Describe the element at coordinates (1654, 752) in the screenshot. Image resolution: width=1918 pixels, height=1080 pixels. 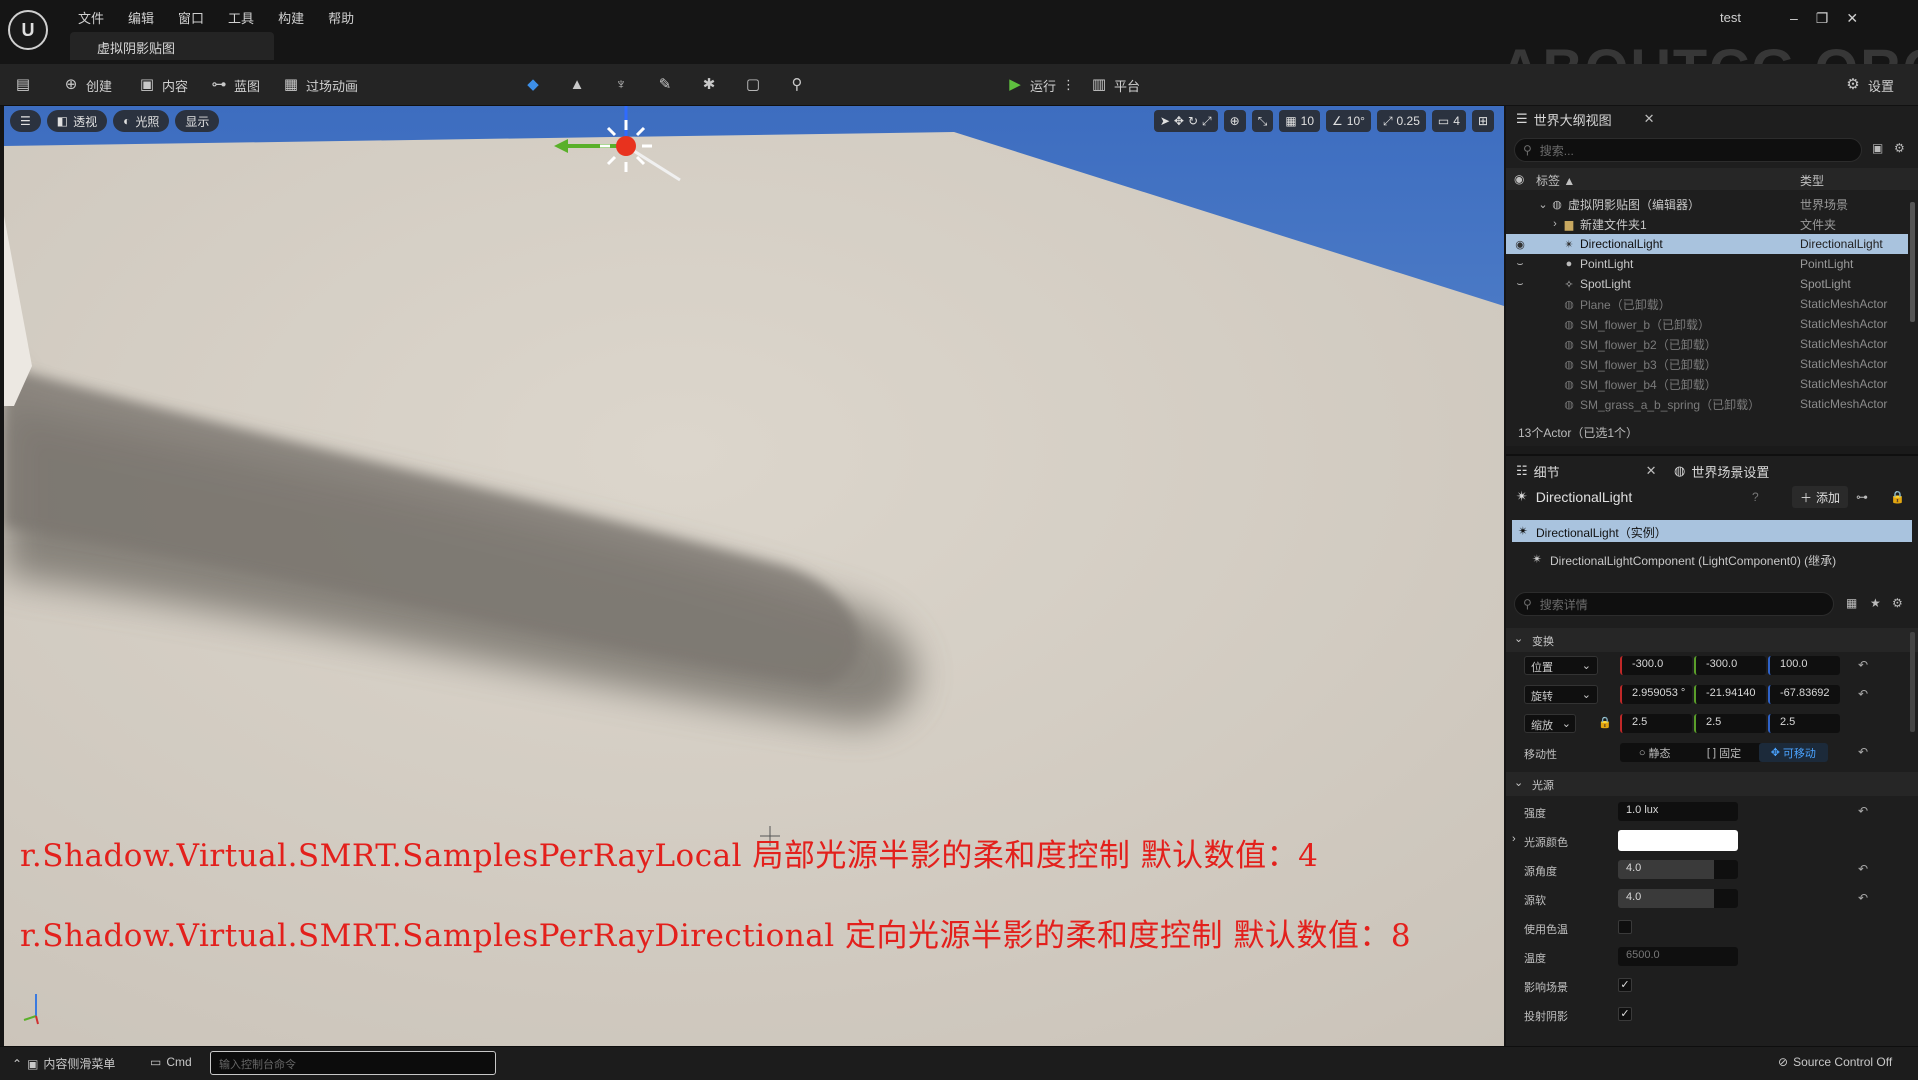
I see `mobility-static-option: ○ 静态` at that location.